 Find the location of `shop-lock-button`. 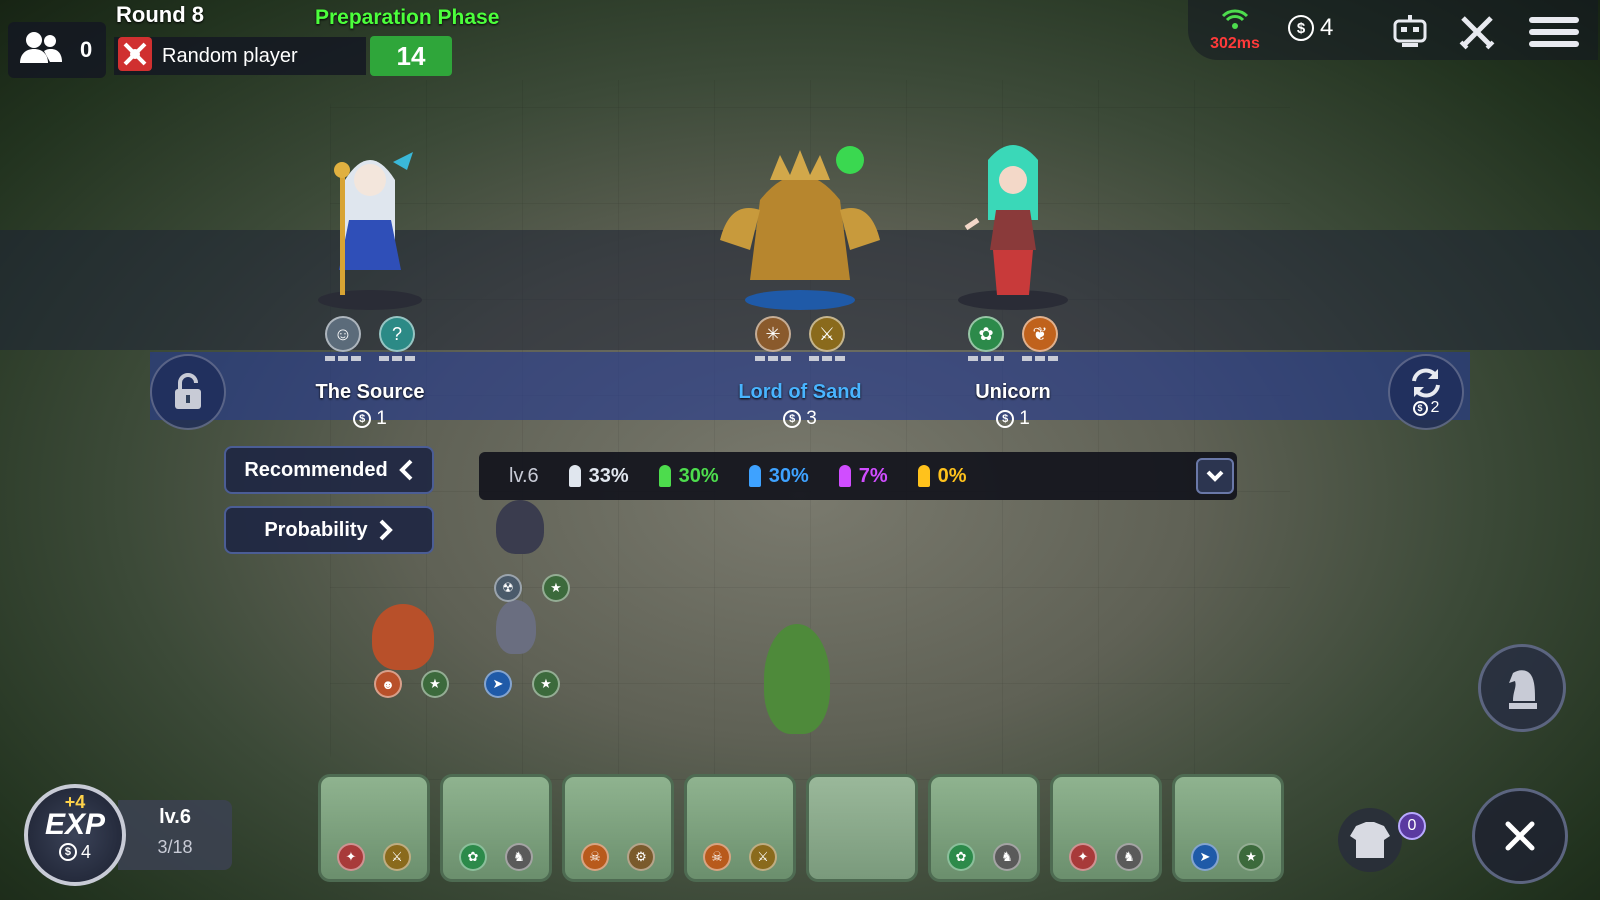

shop-lock-button is located at coordinates (188, 392).